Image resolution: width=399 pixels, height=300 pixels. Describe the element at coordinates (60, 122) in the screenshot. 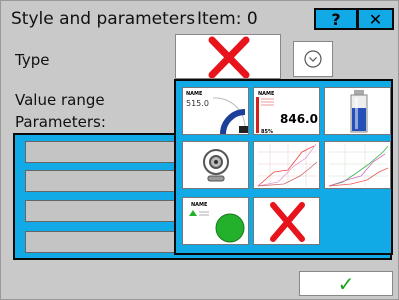

I see `parameters-label: Parameters:` at that location.